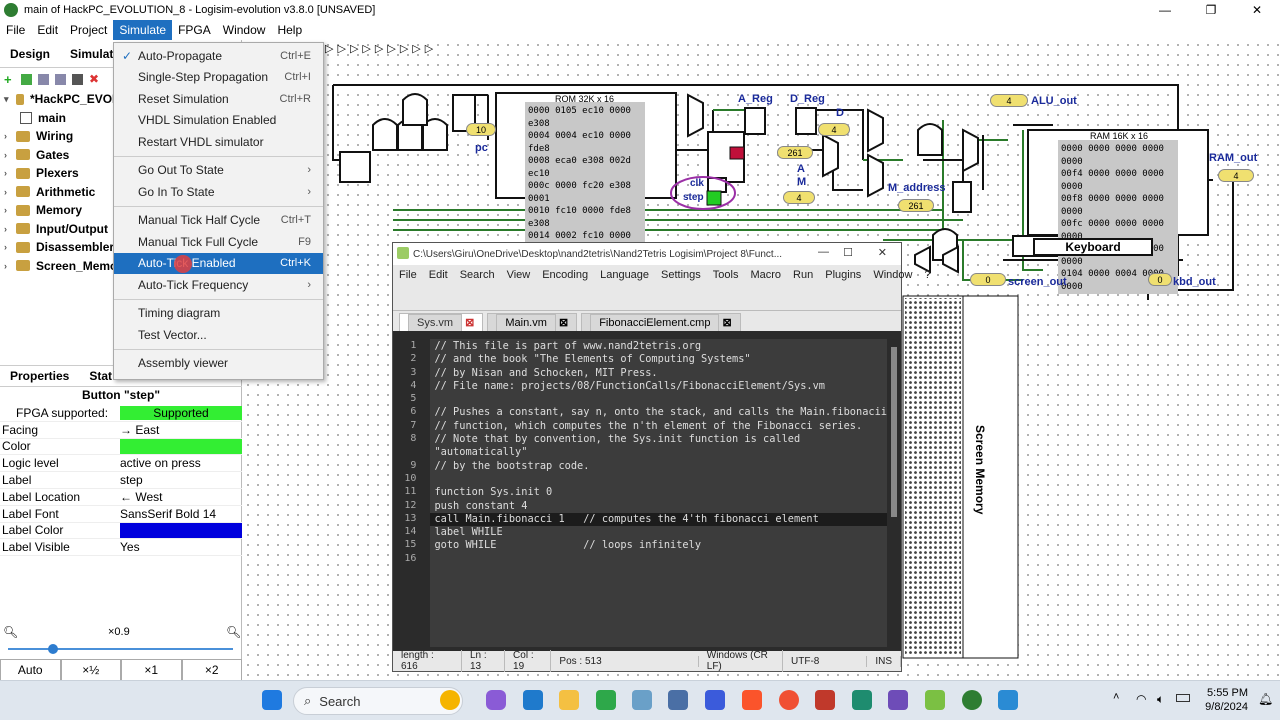 This screenshot has width=1280, height=720. What do you see at coordinates (26, 79) in the screenshot?
I see `vhdl-icon` at bounding box center [26, 79].